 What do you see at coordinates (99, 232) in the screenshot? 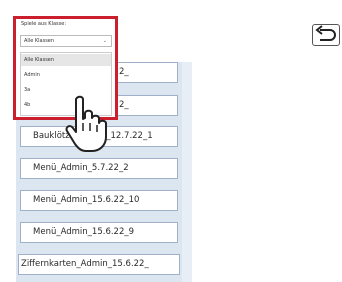
I see `game-list-item: Menü_Admin_15.6.22_9` at bounding box center [99, 232].